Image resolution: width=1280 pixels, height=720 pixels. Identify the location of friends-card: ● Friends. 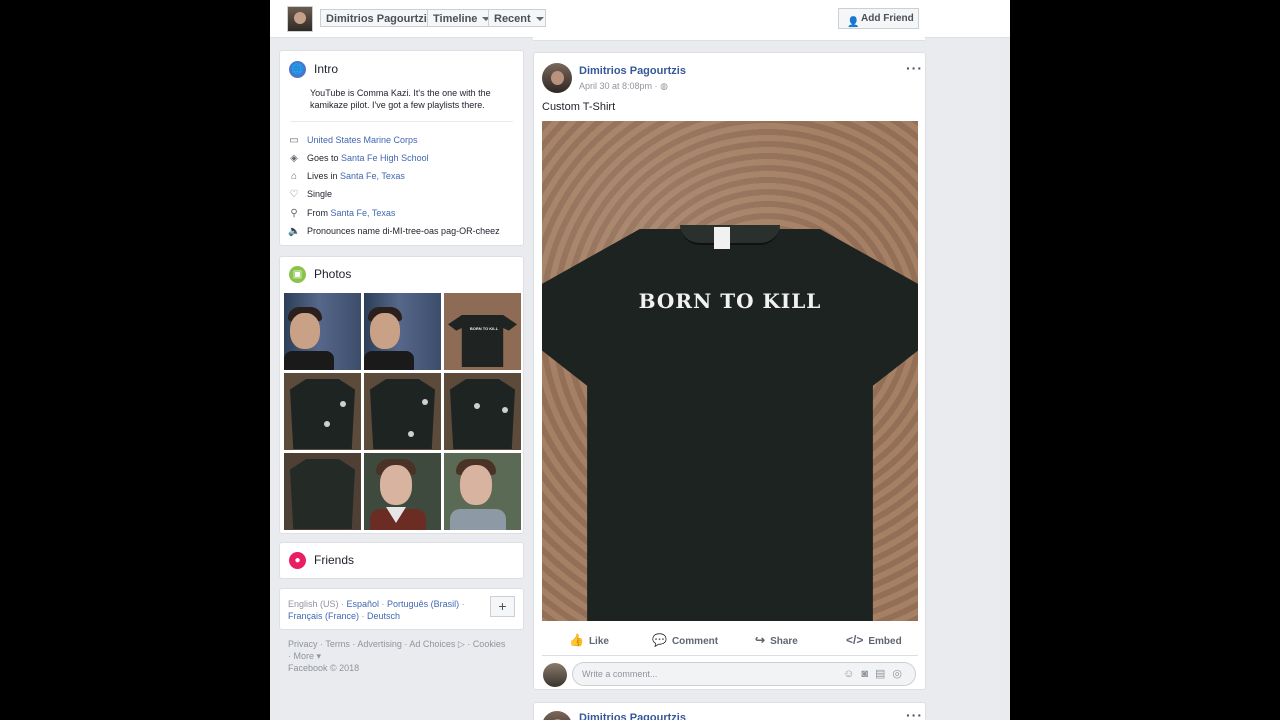
(401, 560).